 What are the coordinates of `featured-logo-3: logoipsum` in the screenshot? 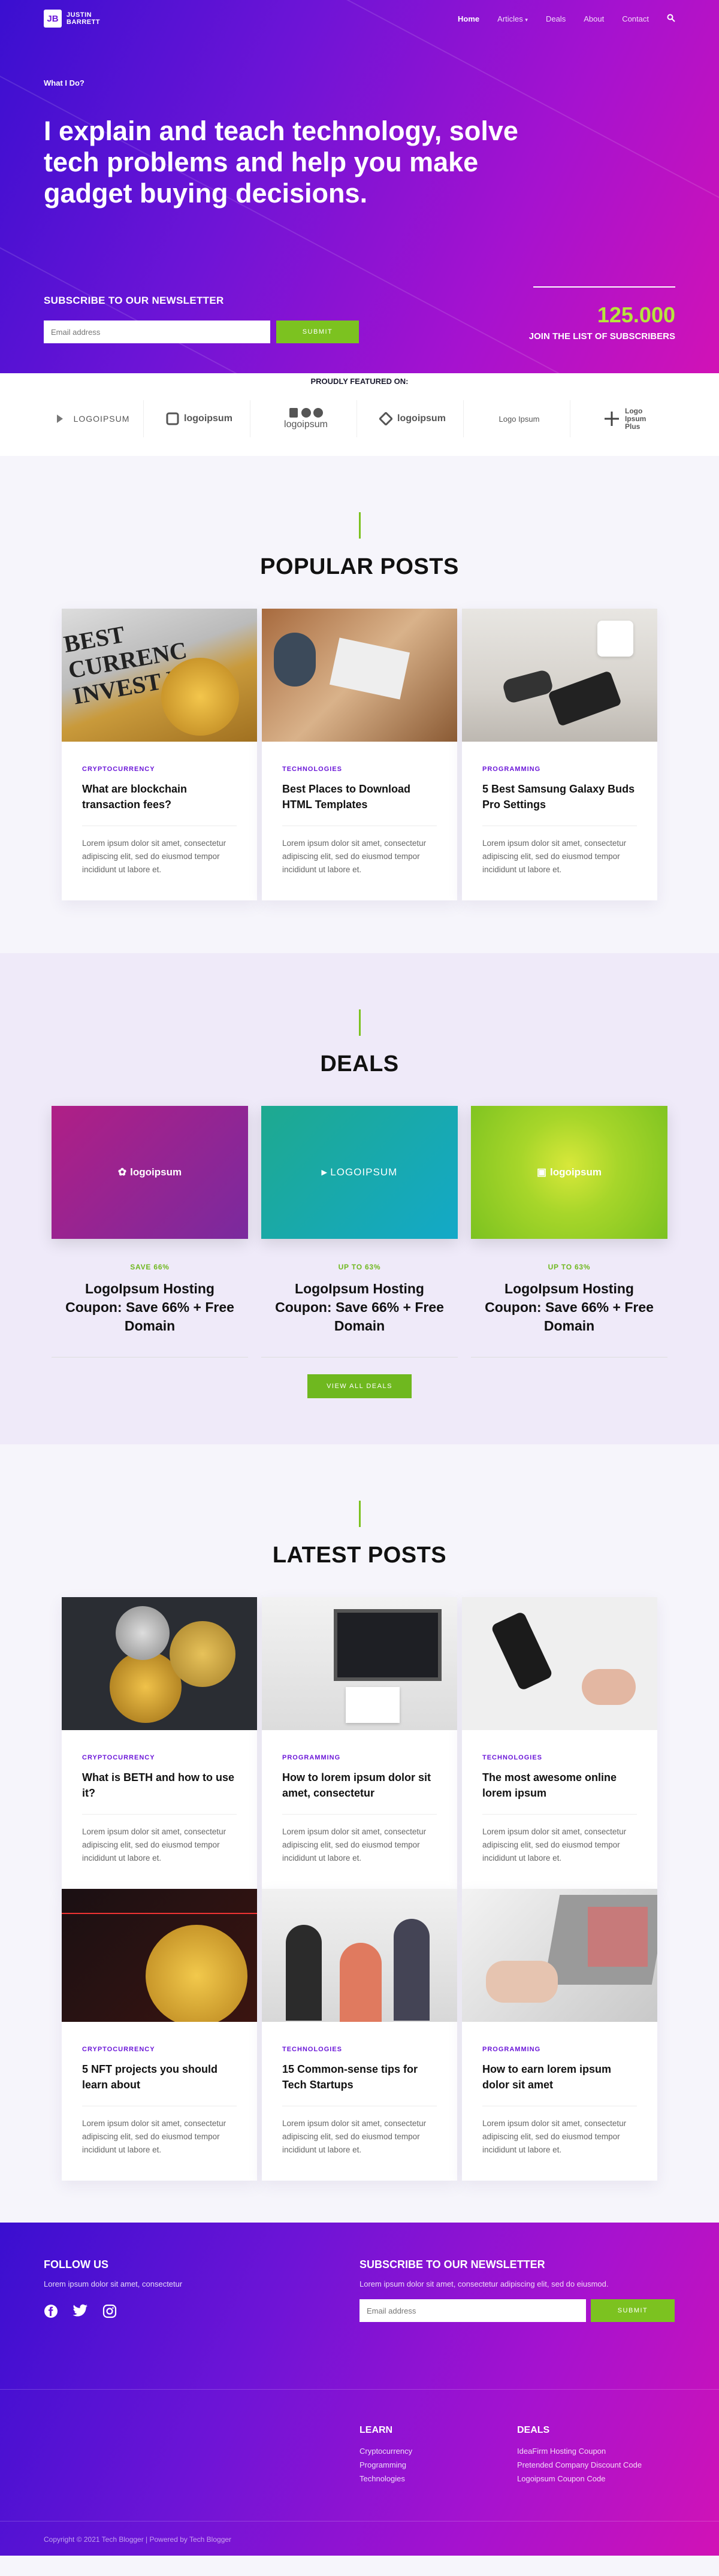 It's located at (306, 418).